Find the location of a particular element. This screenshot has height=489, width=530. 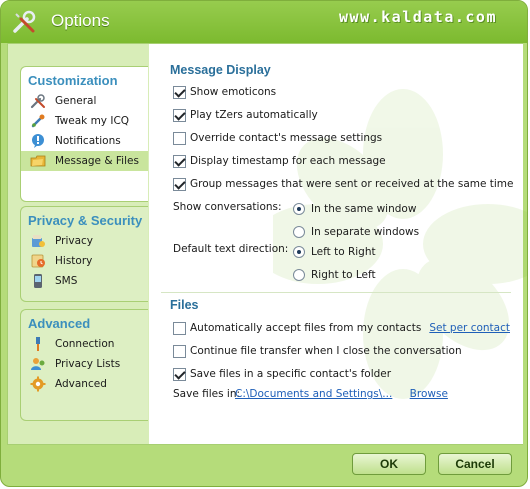

group-title-advanced: Advanced is located at coordinates (59, 323).